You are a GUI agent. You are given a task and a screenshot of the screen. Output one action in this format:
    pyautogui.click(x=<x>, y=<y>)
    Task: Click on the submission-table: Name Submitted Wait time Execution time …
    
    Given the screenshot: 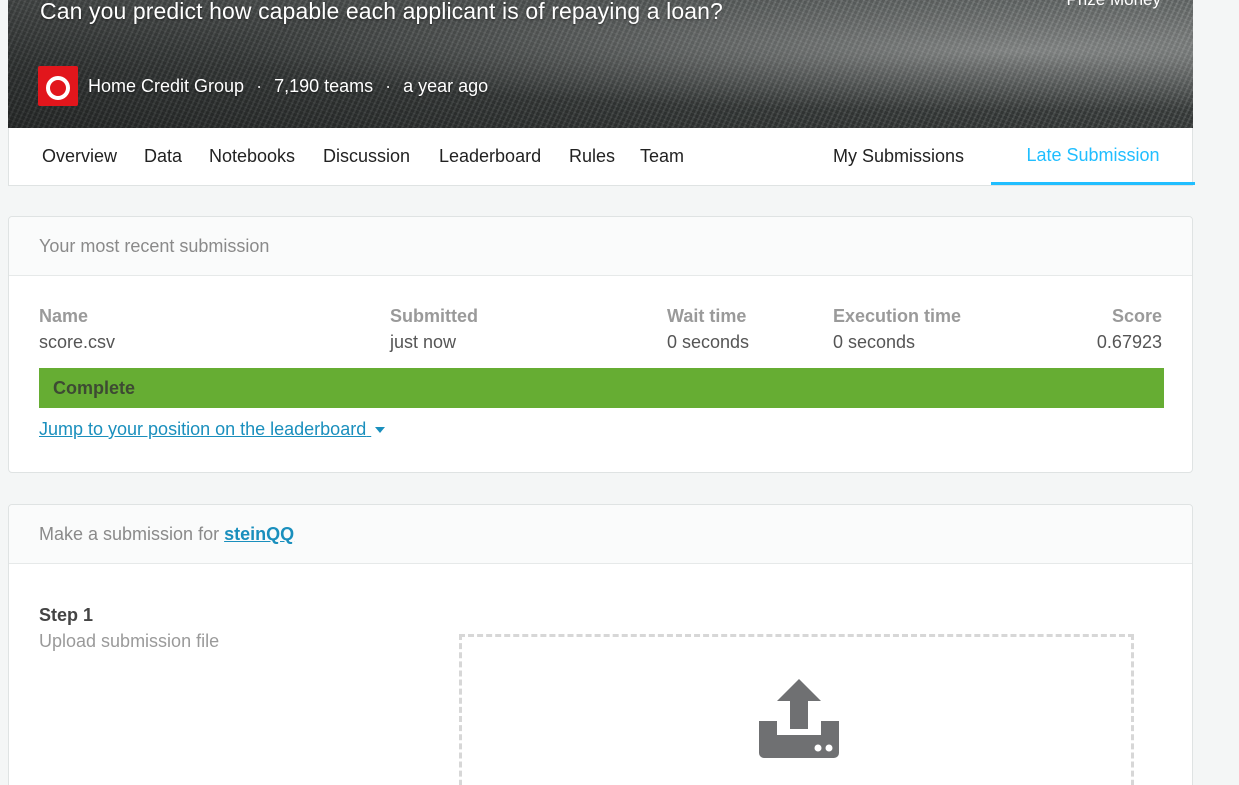 What is the action you would take?
    pyautogui.click(x=600, y=321)
    